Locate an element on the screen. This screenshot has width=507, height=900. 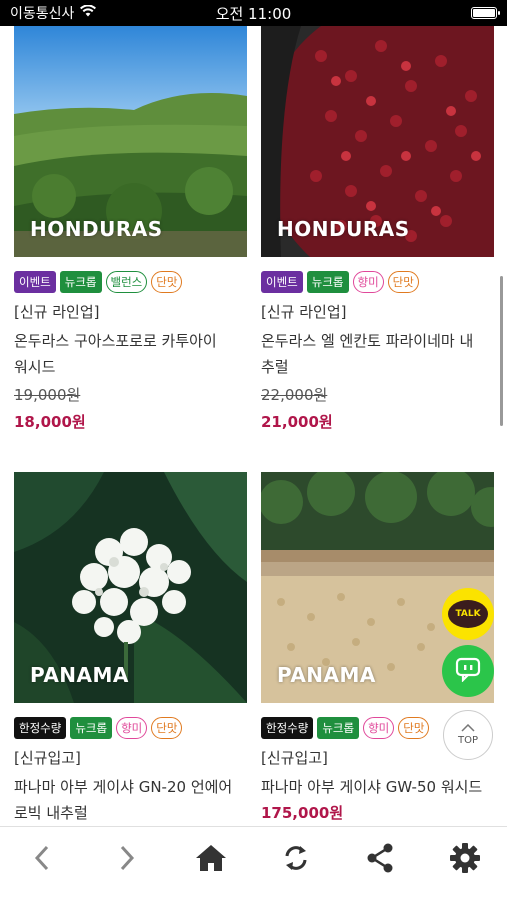
bottom-navigation is located at coordinates (253, 863).